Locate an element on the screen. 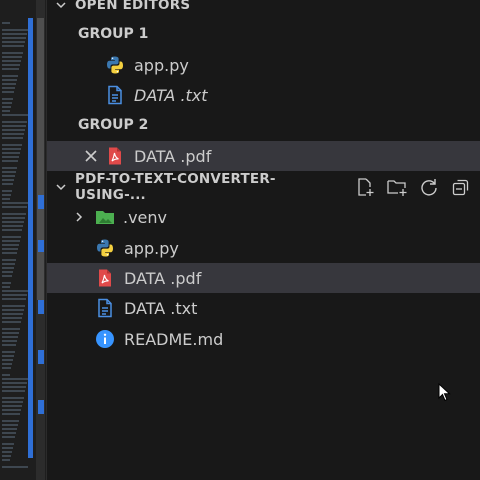  collapse-all-icon is located at coordinates (461, 187).